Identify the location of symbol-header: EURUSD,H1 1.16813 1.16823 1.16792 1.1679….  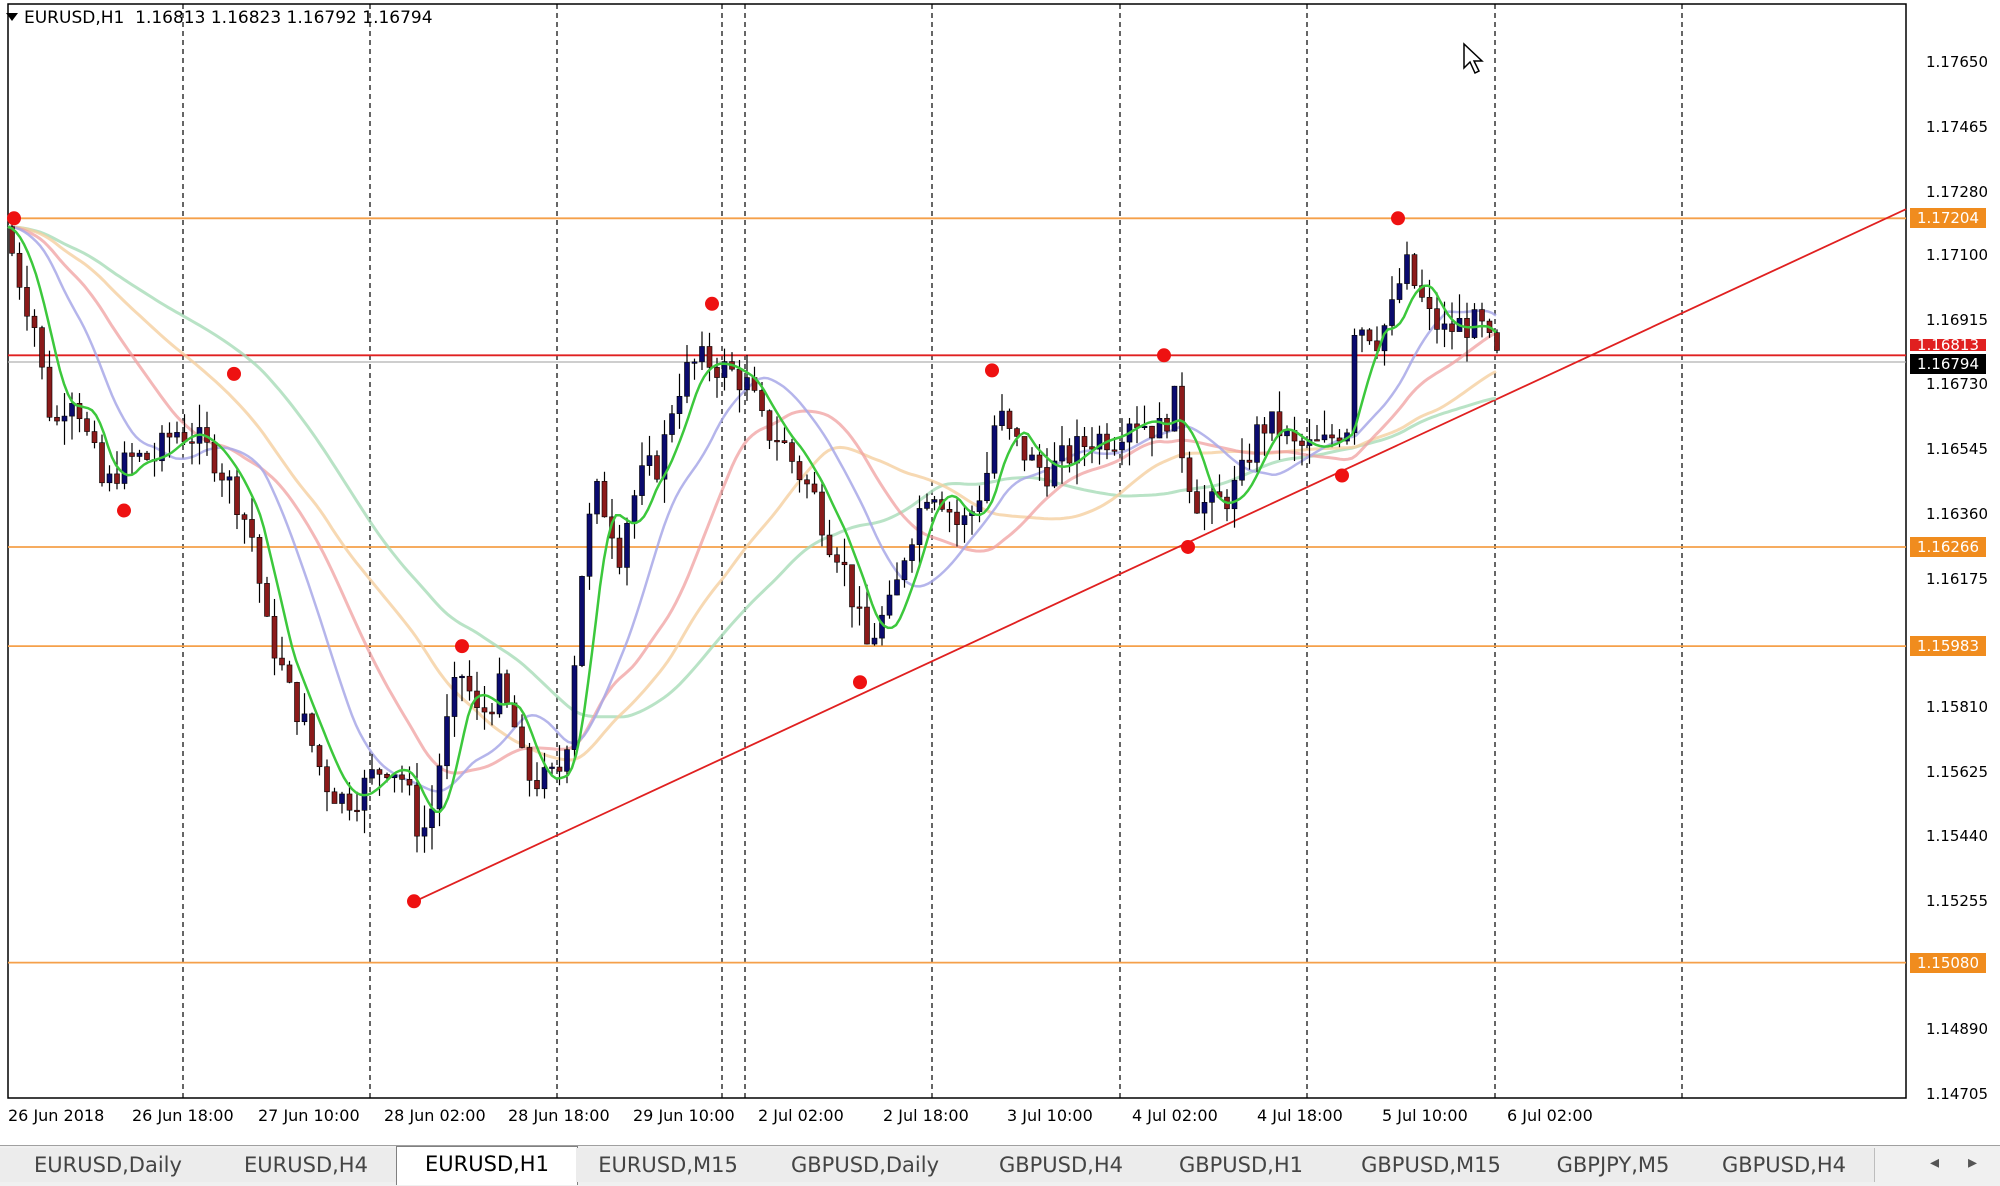
(219, 18).